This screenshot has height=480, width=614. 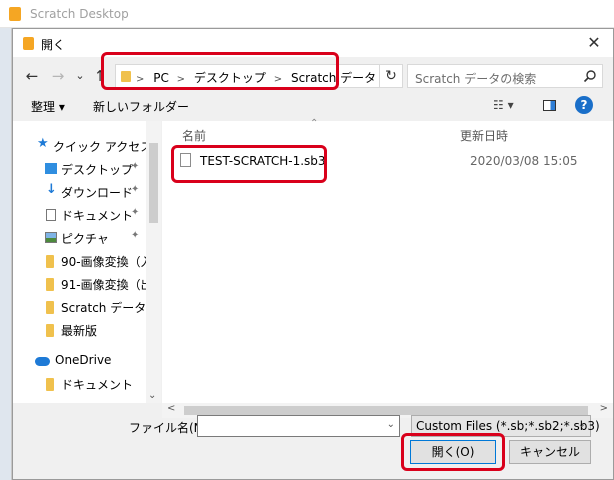 I want to click on sidebar-item-downloads: ↓ ダウンロード ✦, so click(x=86, y=192).